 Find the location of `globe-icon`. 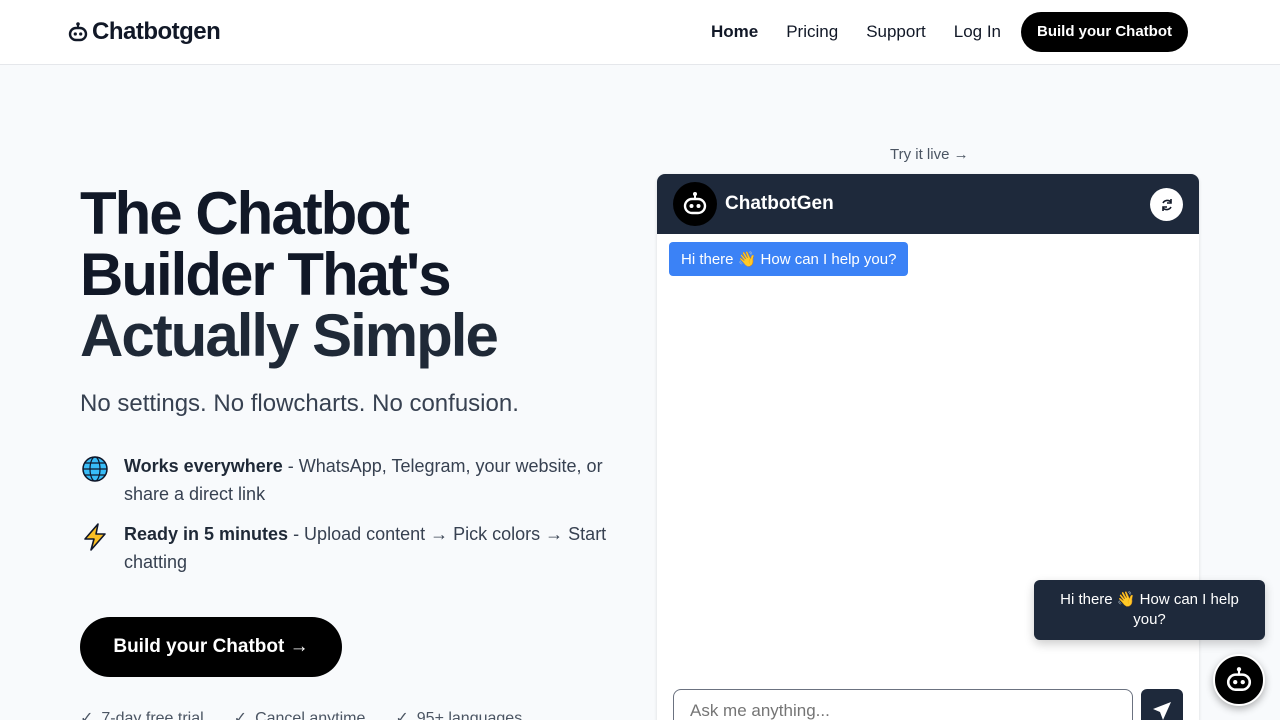

globe-icon is located at coordinates (95, 469).